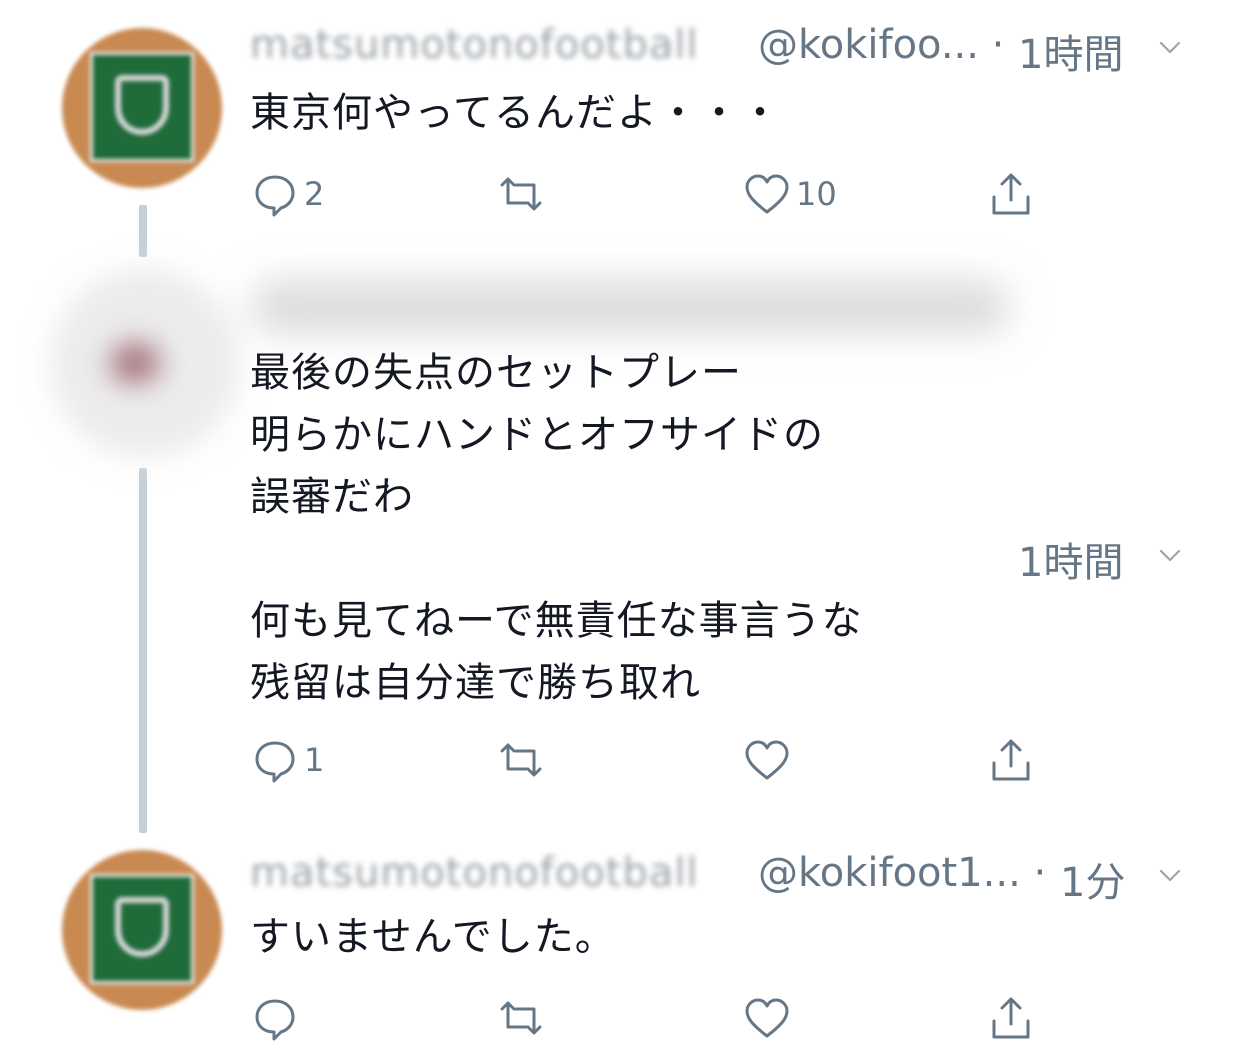 The image size is (1242, 1061). Describe the element at coordinates (789, 194) in the screenshot. I see `like-button: 10` at that location.